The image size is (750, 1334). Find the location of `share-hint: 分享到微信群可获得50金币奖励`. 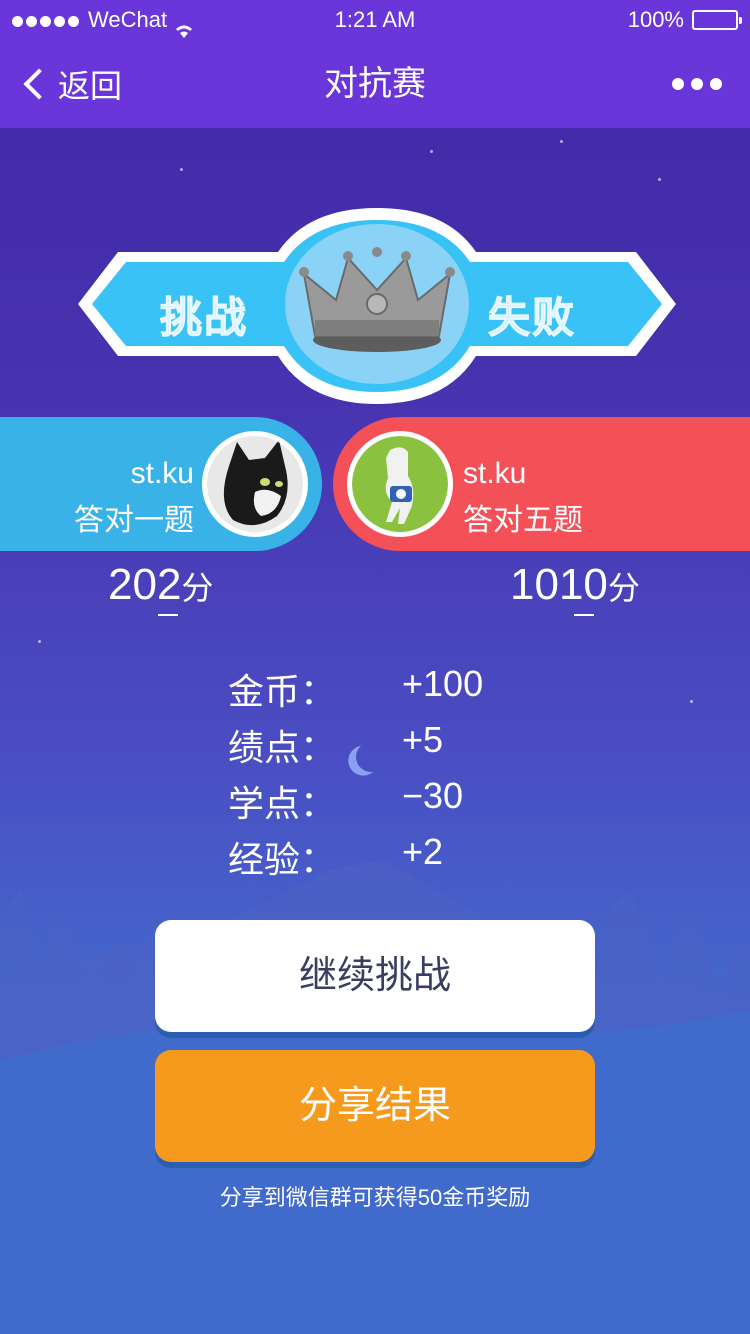

share-hint: 分享到微信群可获得50金币奖励 is located at coordinates (375, 1197).